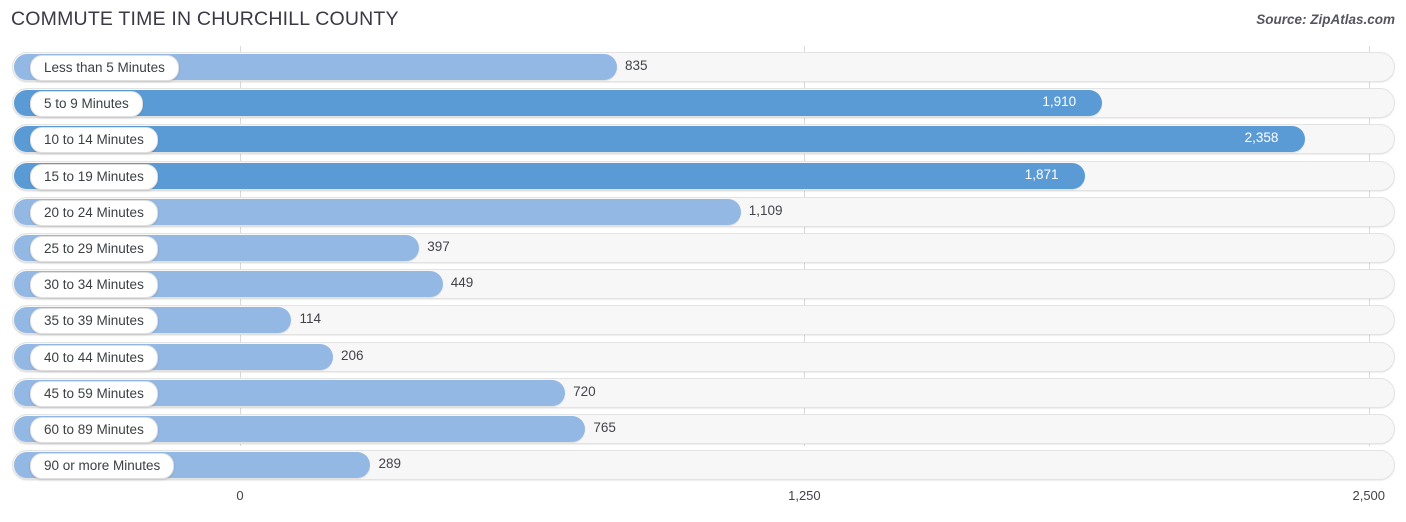 This screenshot has height=522, width=1406. Describe the element at coordinates (1261, 138) in the screenshot. I see `bar-value-label: 2,358` at that location.